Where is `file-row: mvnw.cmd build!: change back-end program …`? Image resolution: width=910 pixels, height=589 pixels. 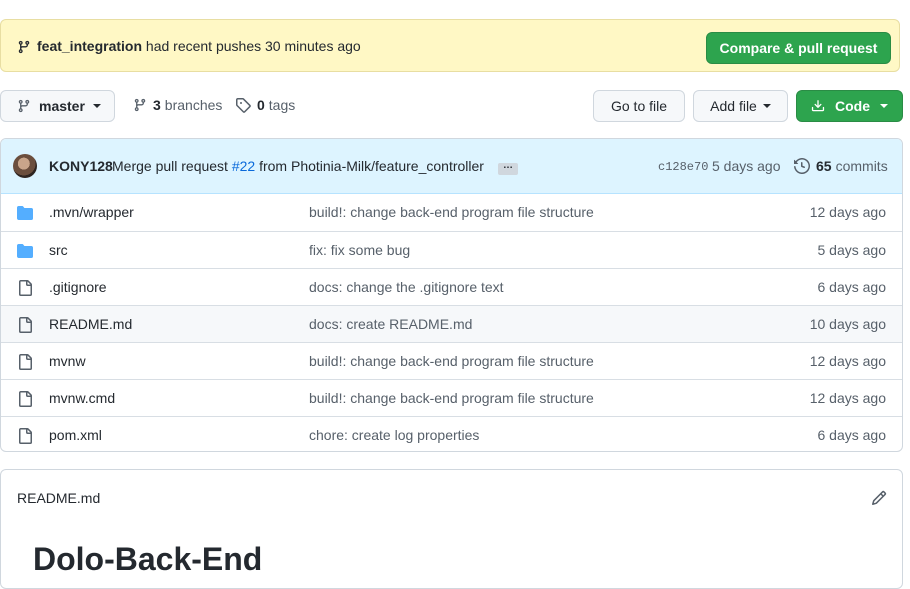 file-row: mvnw.cmd build!: change back-end program … is located at coordinates (451, 397).